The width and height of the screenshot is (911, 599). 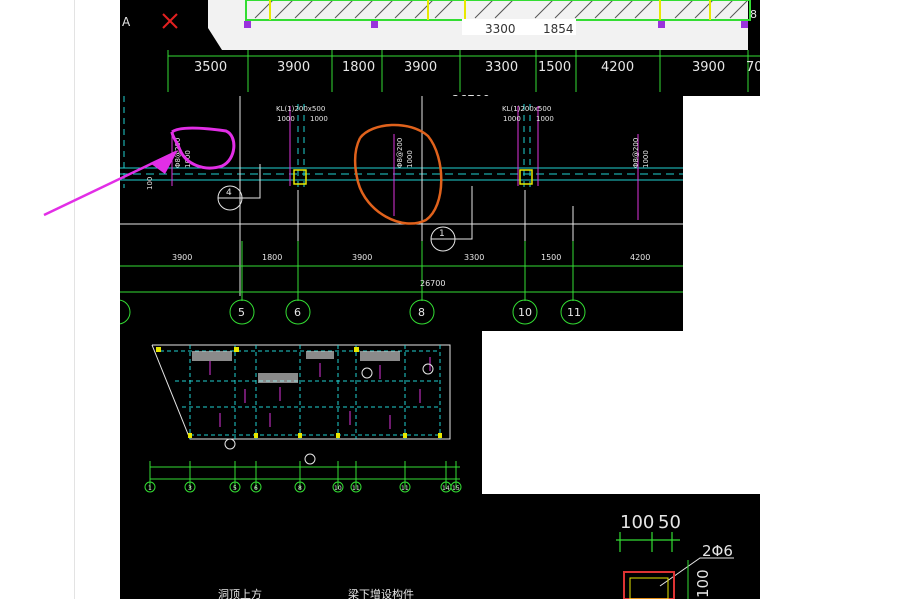 I want to click on plan-axis-bubbles: 1 3 5 6 8 10 11 11 14 15, so click(x=303, y=487).